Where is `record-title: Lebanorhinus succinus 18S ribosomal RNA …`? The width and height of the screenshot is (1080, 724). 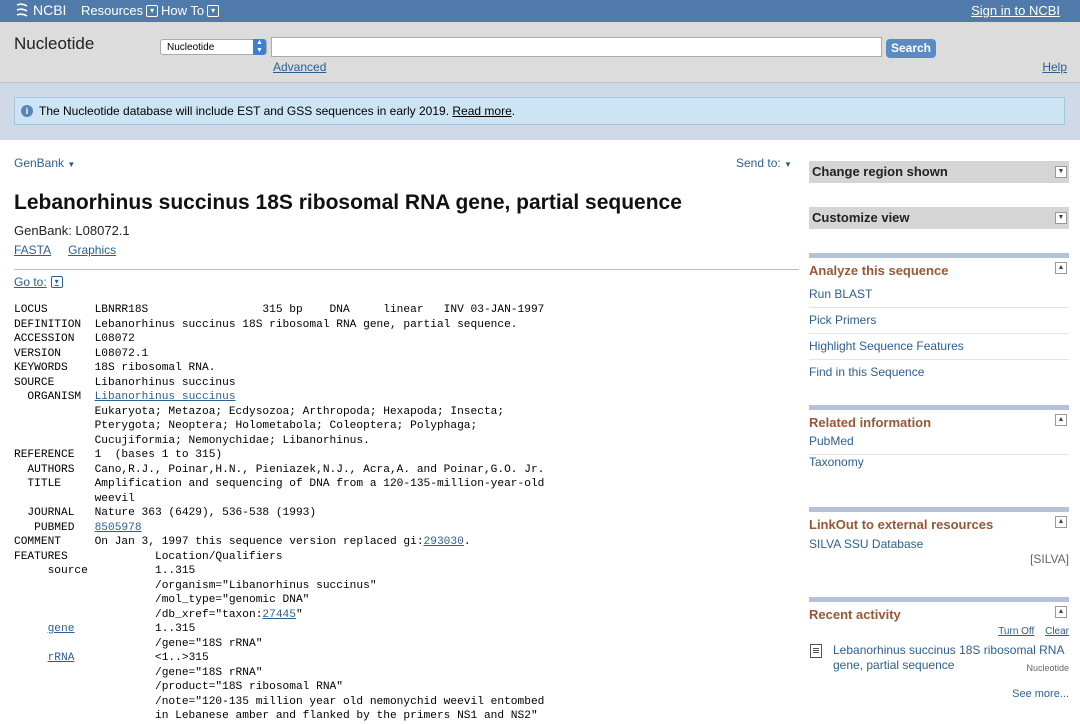 record-title: Lebanorhinus succinus 18S ribosomal RNA … is located at coordinates (348, 202).